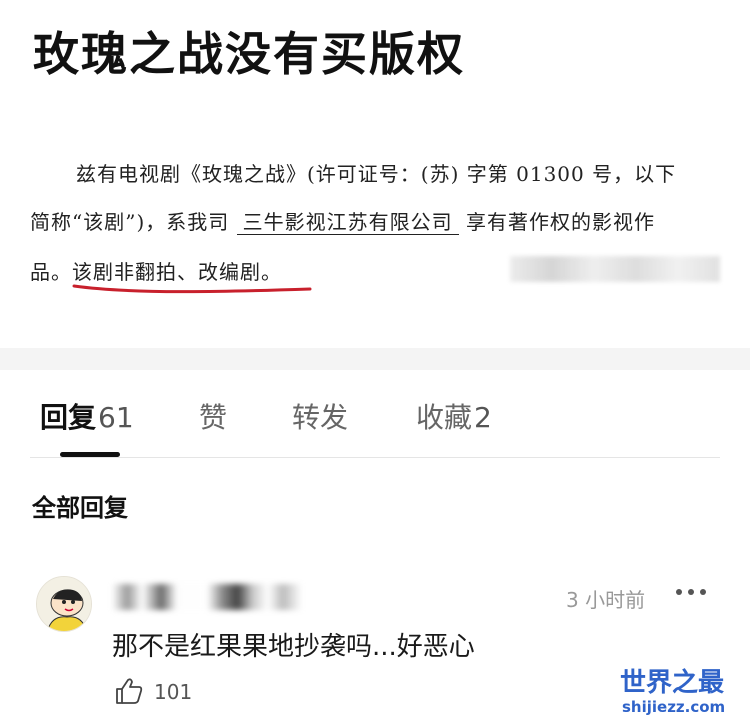  Describe the element at coordinates (207, 597) in the screenshot. I see `username-blurred` at that location.